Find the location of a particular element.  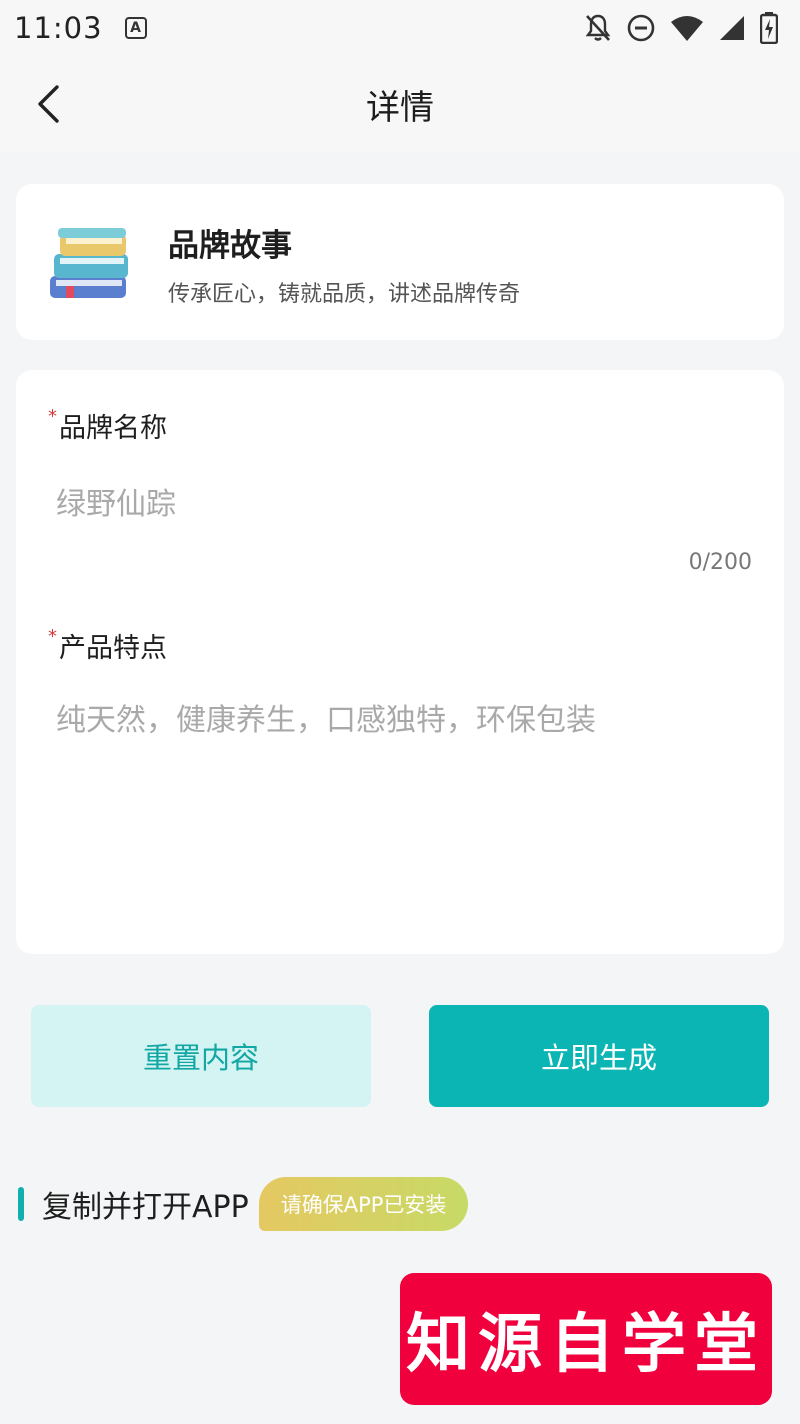

install-hint-badge: 请确保APP已安装 is located at coordinates (363, 1204).